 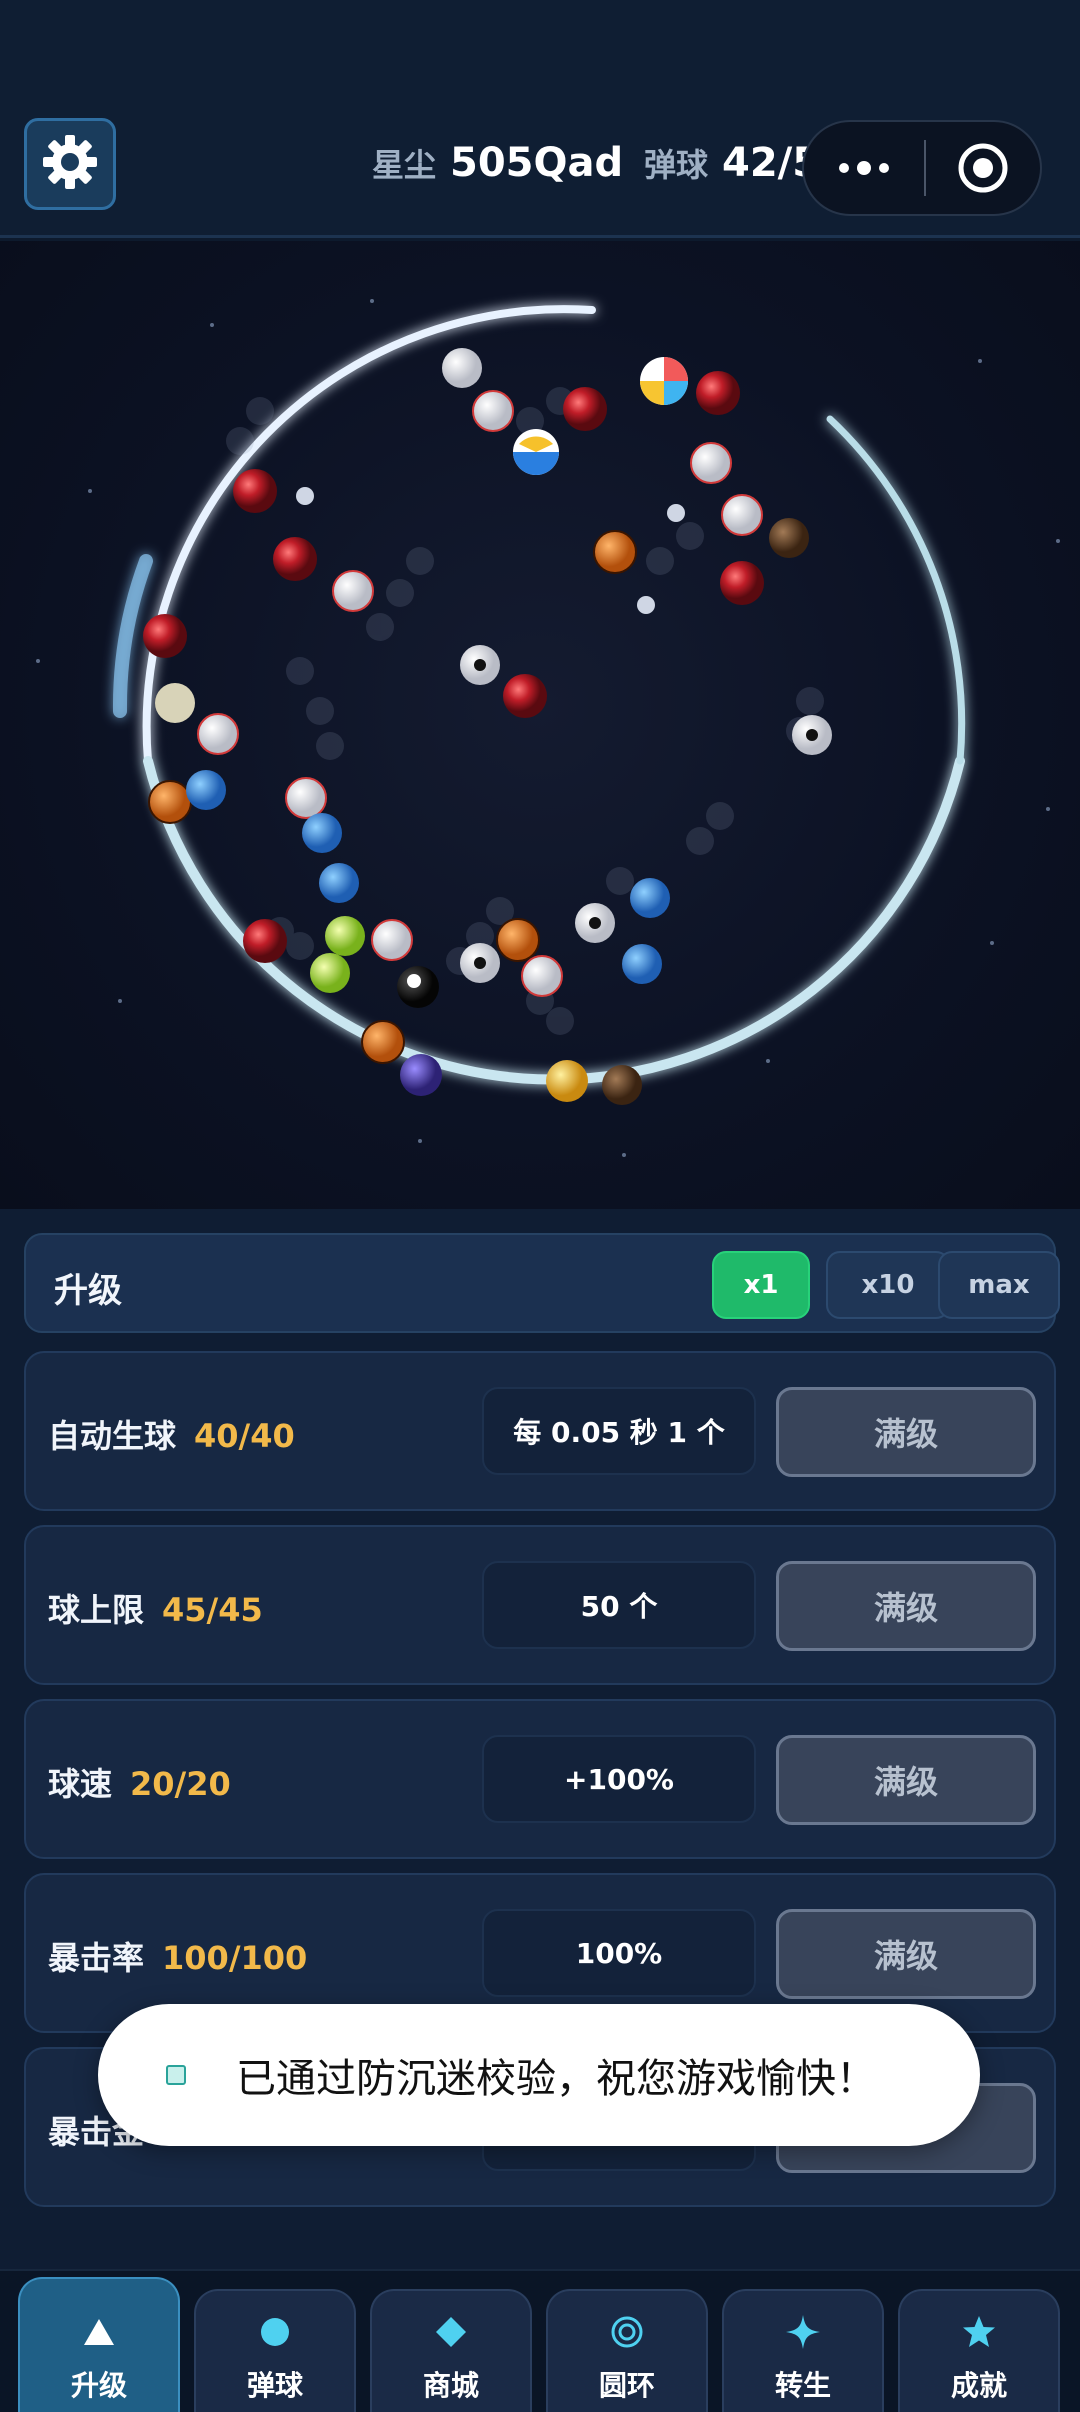 I want to click on sparkle-icon, so click(x=803, y=2332).